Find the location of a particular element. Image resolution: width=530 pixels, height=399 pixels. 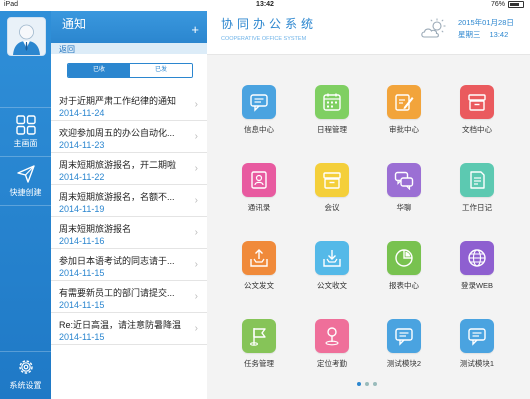

app-test-module-2: 测试模块2 is located at coordinates (404, 344).